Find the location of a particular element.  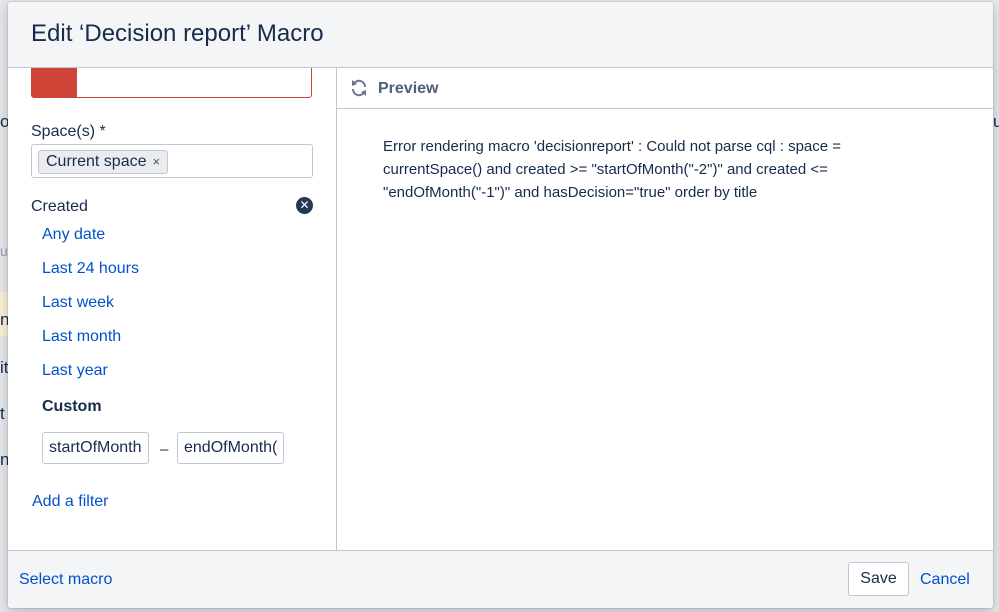

chip-remove-icon: × is located at coordinates (157, 162).